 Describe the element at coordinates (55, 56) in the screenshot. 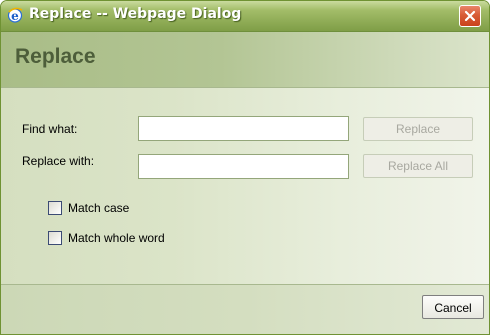

I see `page-title: Replace` at that location.